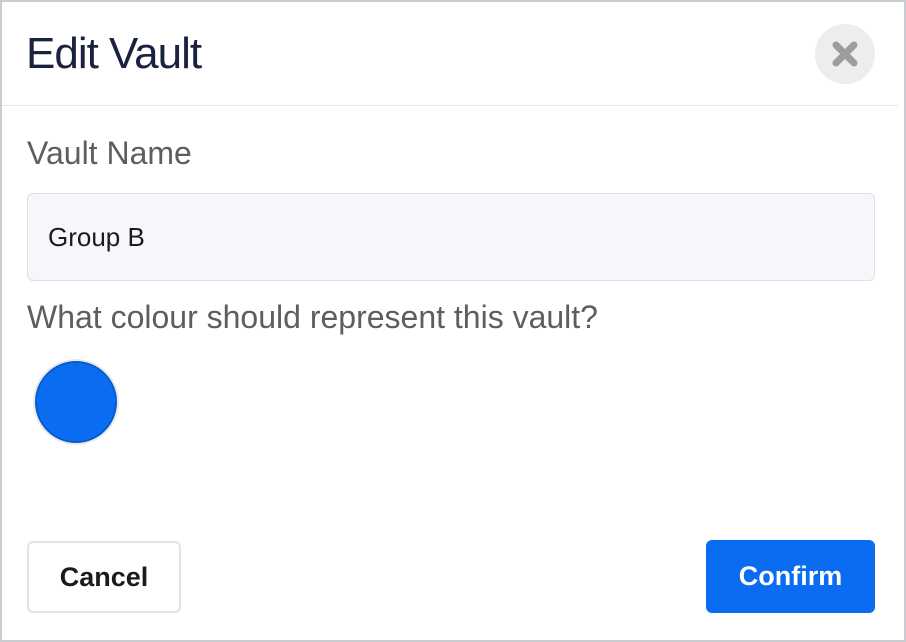  I want to click on close-button, so click(845, 54).